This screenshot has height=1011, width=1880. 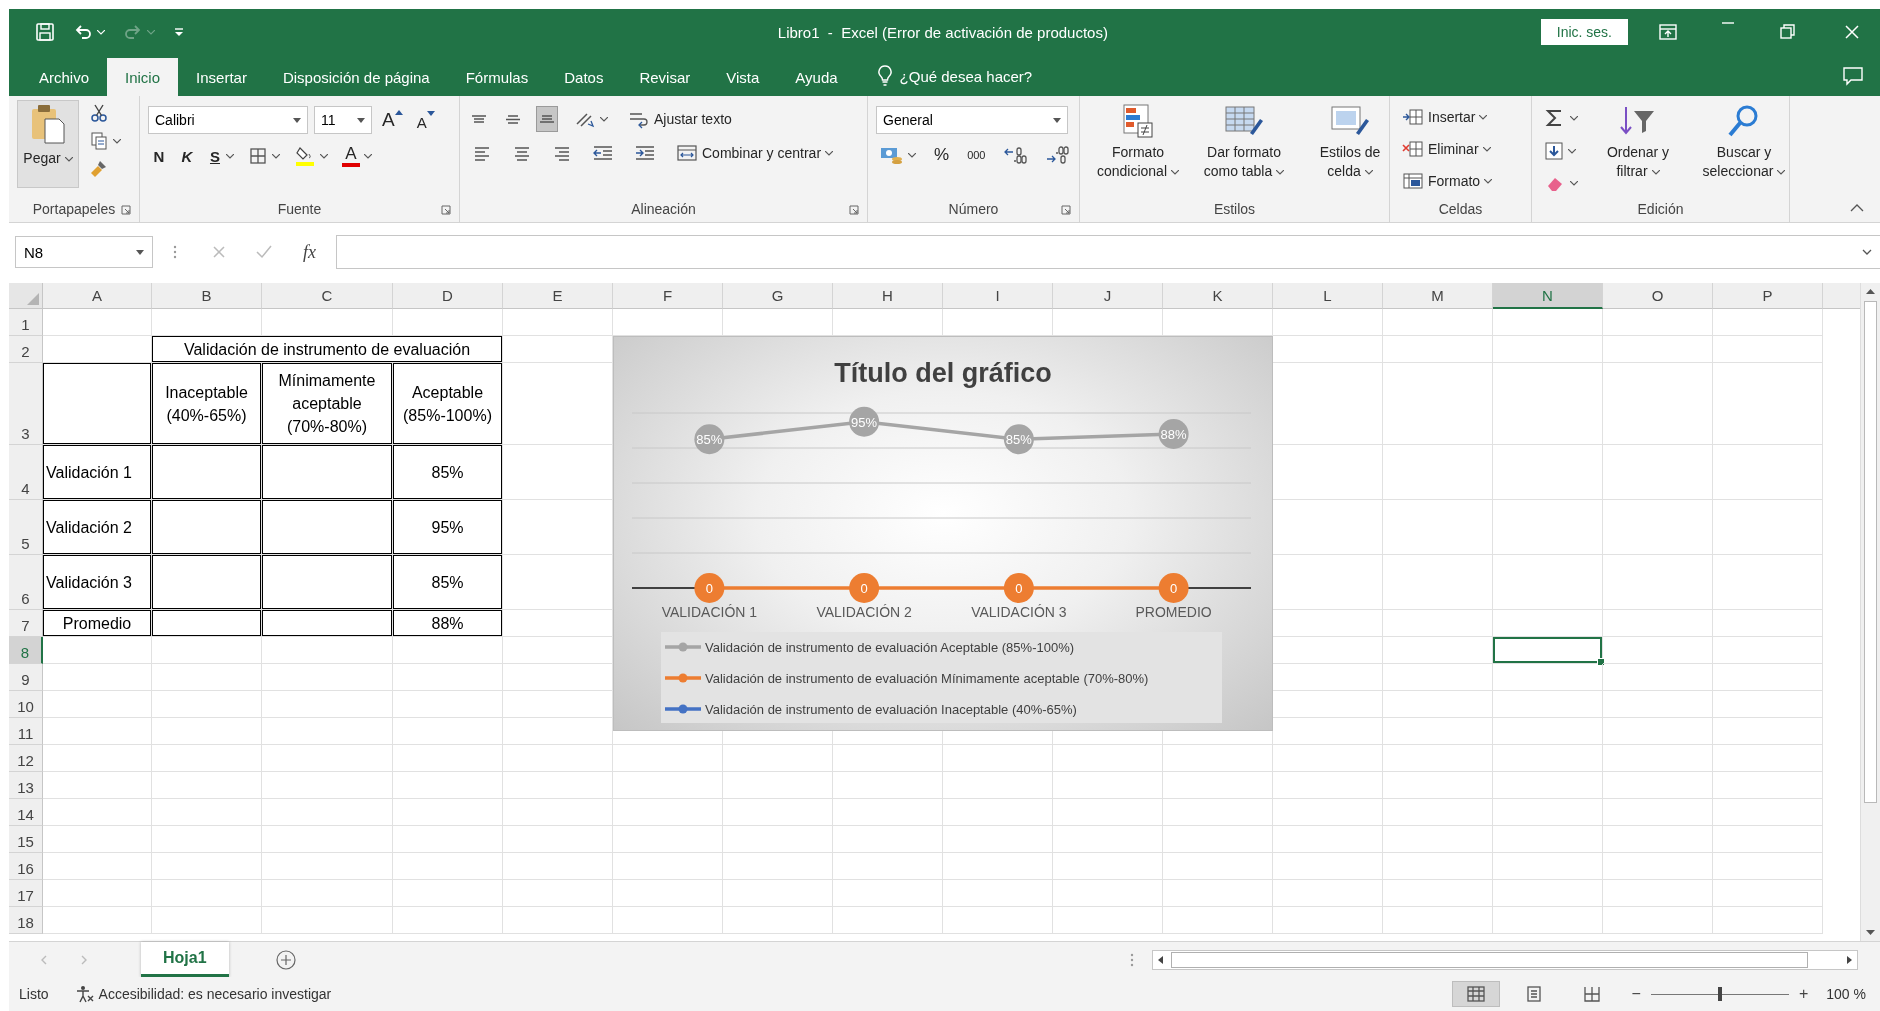 What do you see at coordinates (26, 404) in the screenshot?
I see `row-header: 3` at bounding box center [26, 404].